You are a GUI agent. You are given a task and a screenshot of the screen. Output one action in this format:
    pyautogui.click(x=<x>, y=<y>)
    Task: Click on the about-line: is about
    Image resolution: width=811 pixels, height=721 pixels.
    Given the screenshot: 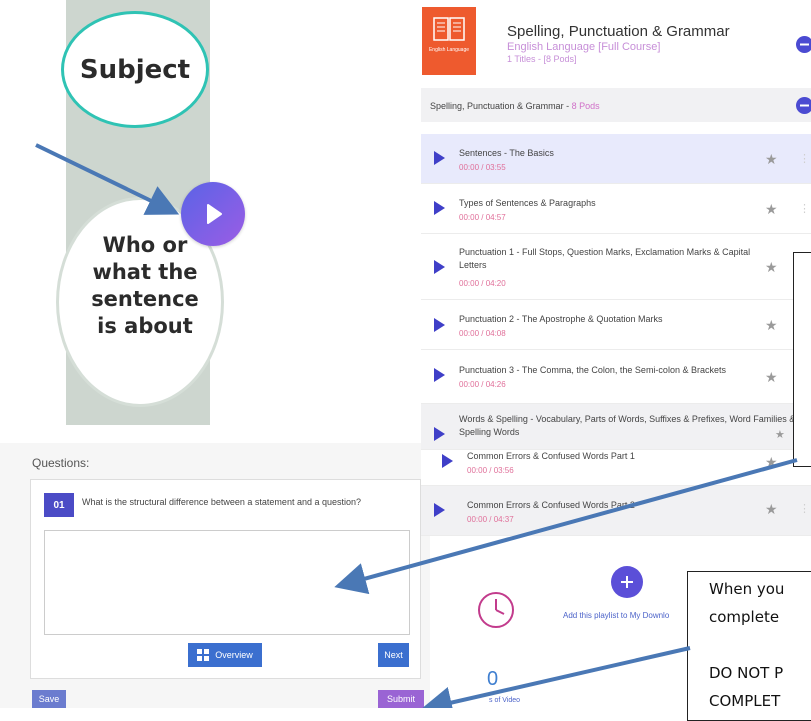 What is the action you would take?
    pyautogui.click(x=145, y=326)
    